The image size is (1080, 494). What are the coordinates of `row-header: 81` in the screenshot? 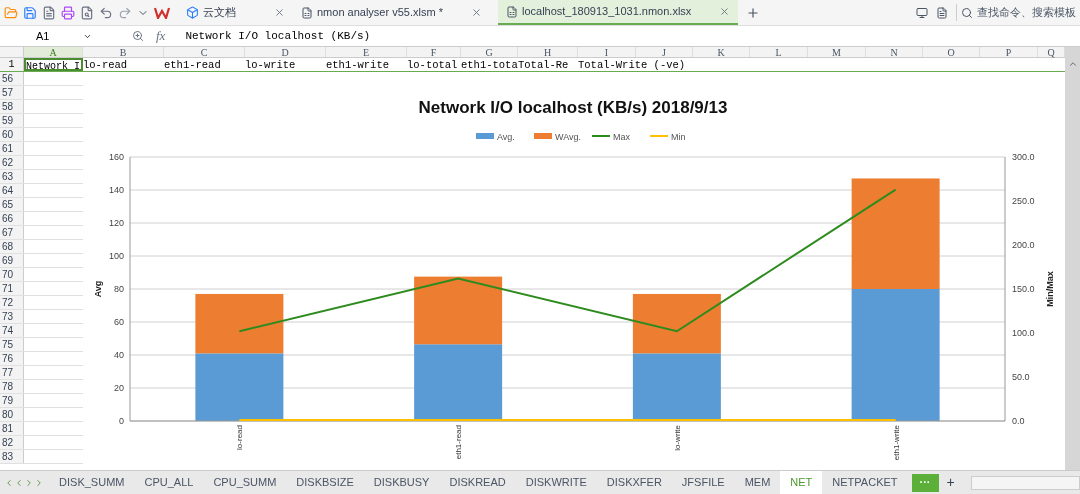 It's located at (12, 428).